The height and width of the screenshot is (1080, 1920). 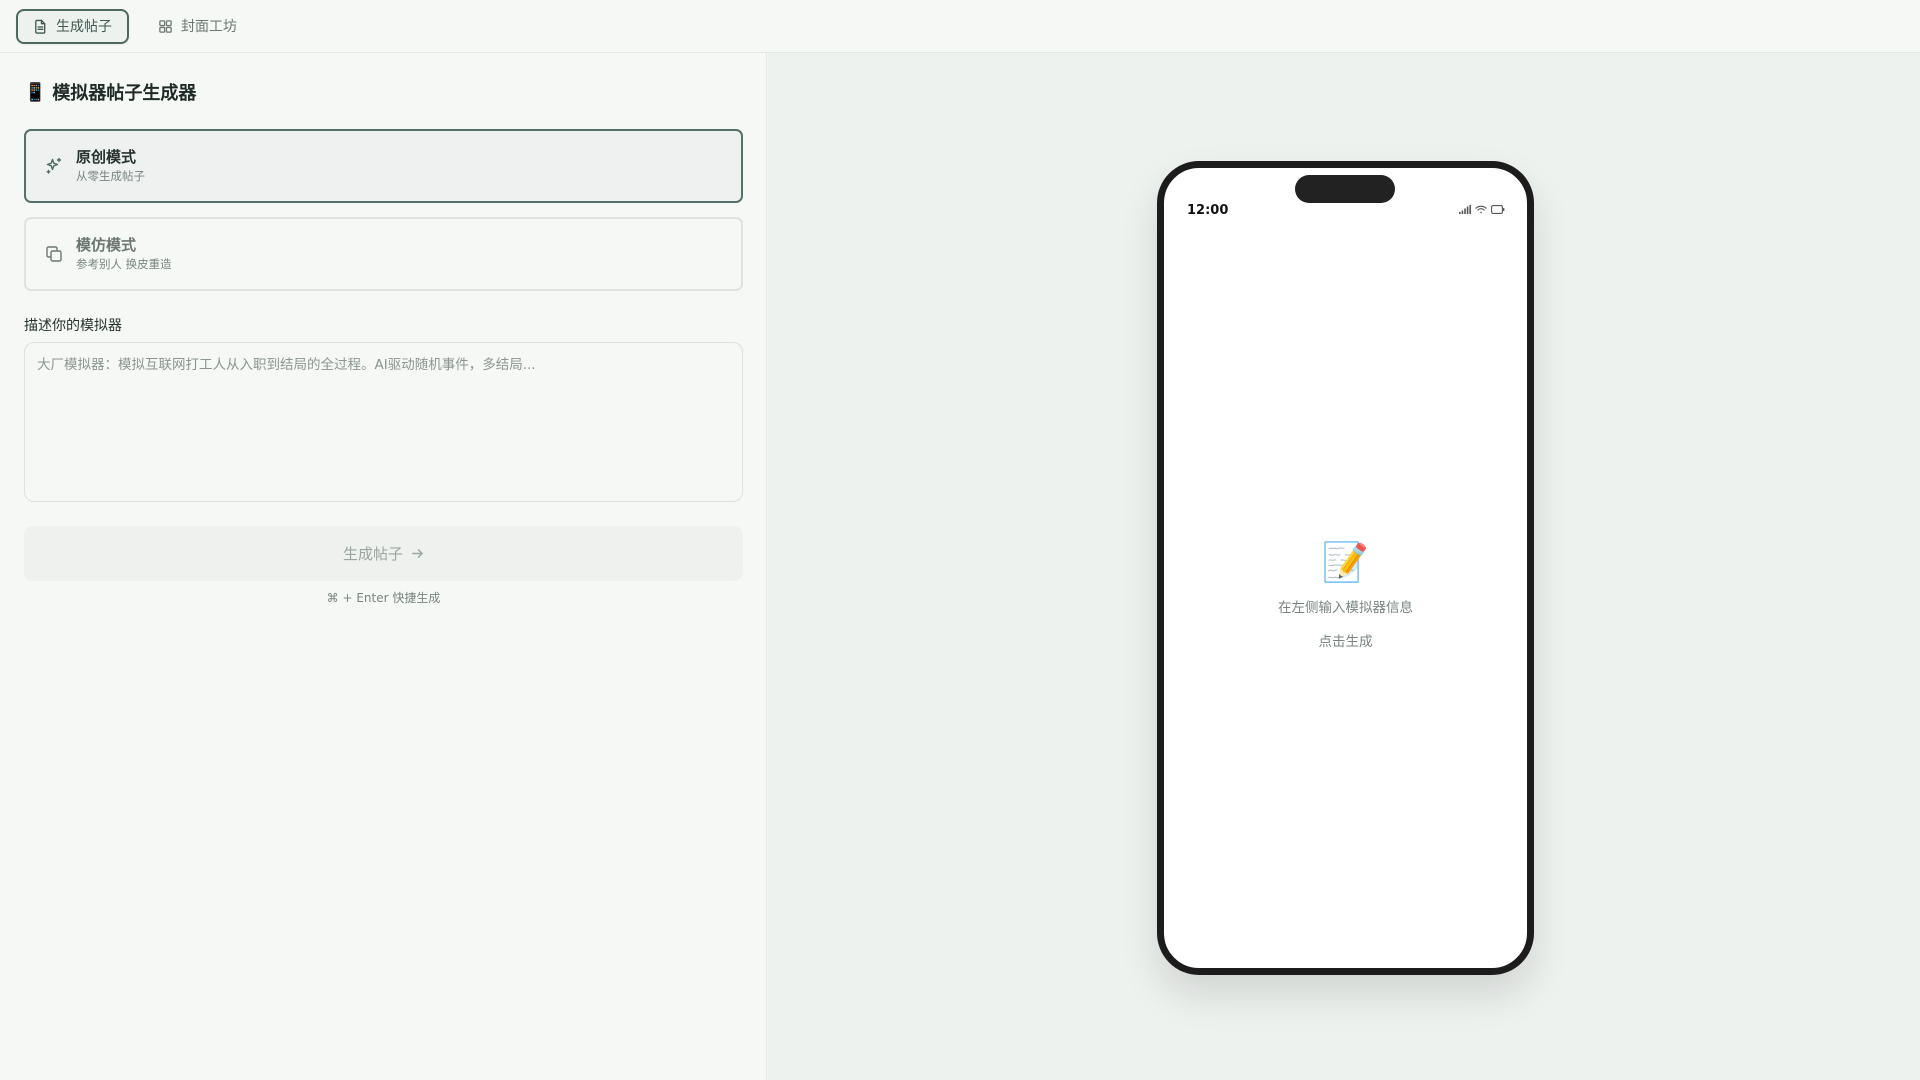 What do you see at coordinates (372, 554) in the screenshot?
I see `generate-button-label: 生成帖子` at bounding box center [372, 554].